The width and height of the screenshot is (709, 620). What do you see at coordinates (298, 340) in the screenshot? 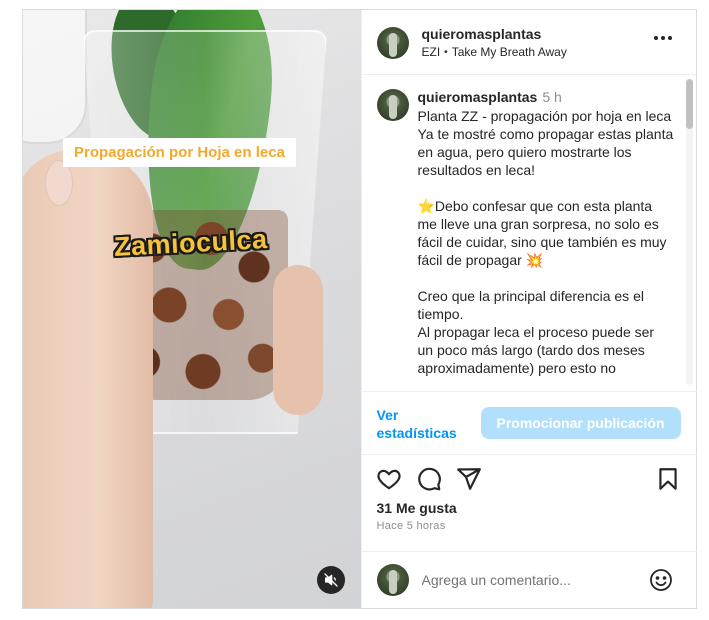
I see `fingers-image` at bounding box center [298, 340].